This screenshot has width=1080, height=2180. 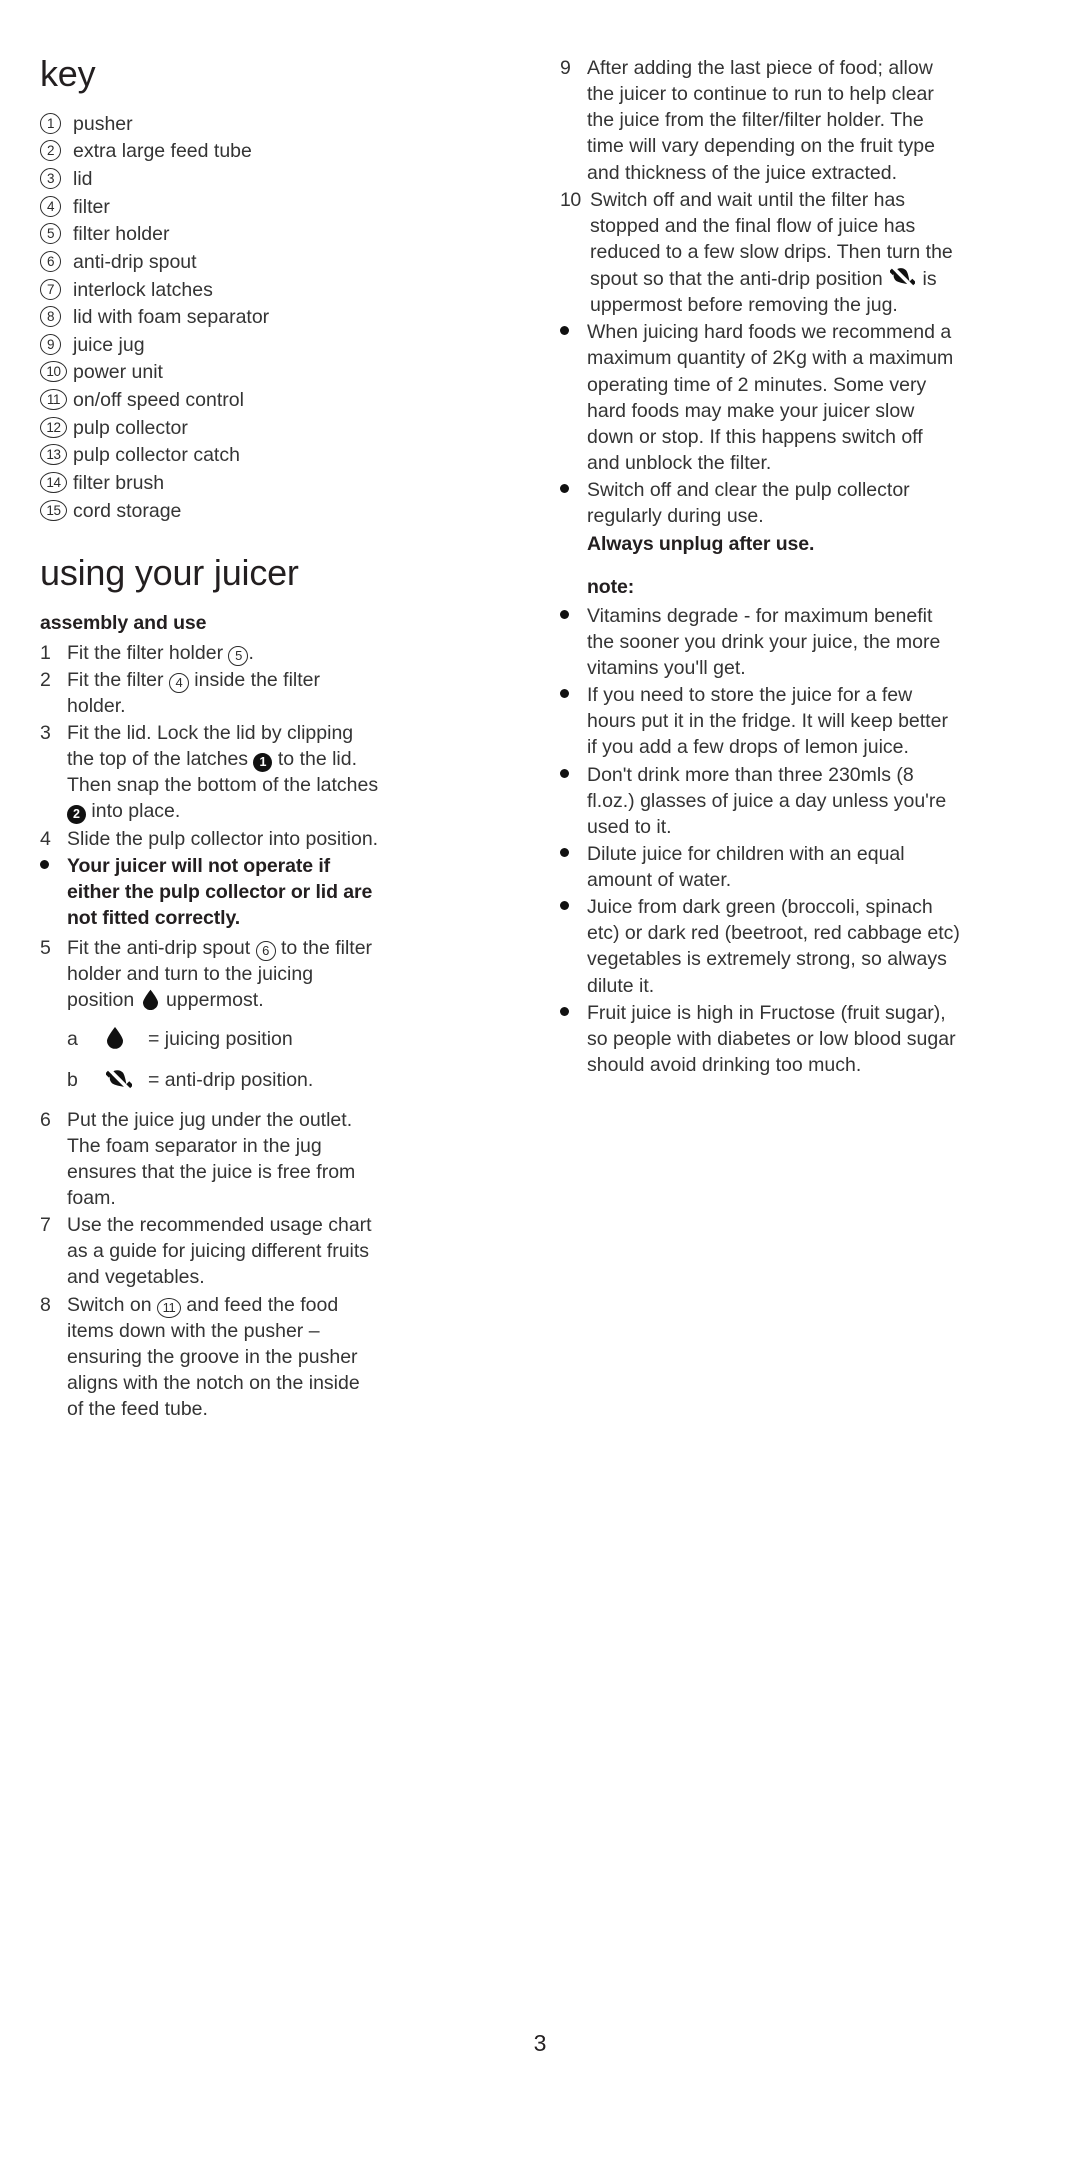 I want to click on list-item: 1 pusher, so click(x=210, y=124).